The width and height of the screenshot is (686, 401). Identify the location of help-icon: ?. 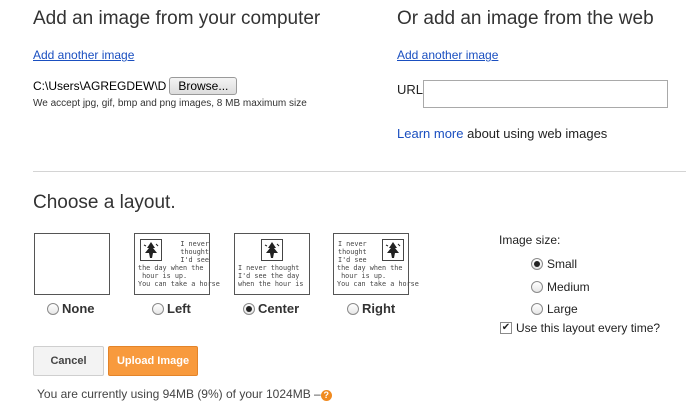
(326, 395).